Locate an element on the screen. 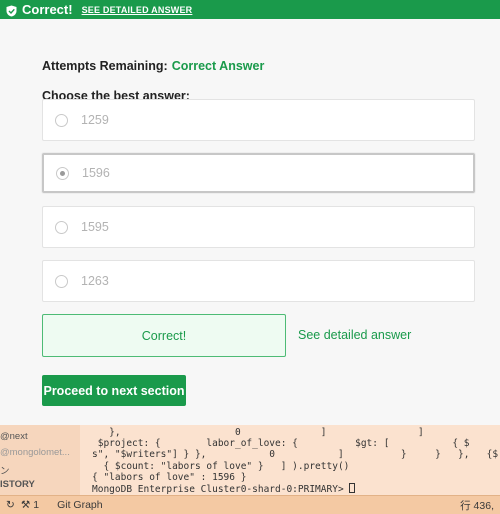 Image resolution: width=500 pixels, height=514 pixels. status-bar: ↻ ⚒ 1 Git Graph 行 436, is located at coordinates (250, 504).